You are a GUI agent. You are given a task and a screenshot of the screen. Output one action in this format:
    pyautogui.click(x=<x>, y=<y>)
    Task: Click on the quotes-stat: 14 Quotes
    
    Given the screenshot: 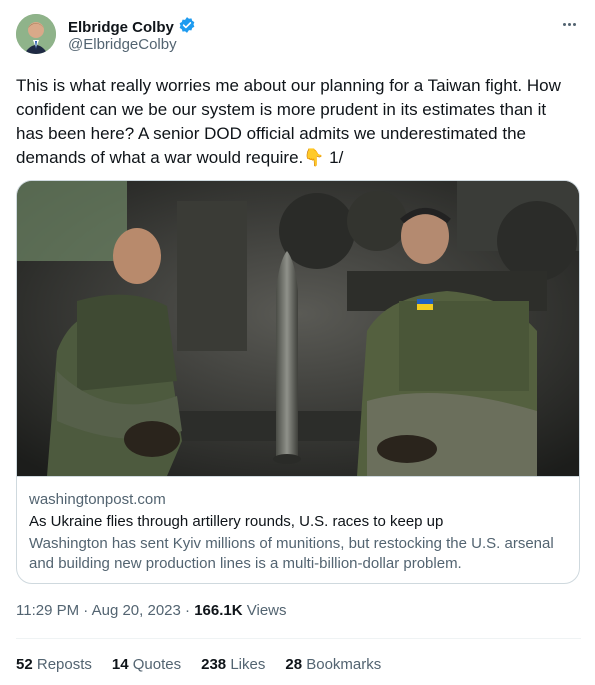 What is the action you would take?
    pyautogui.click(x=146, y=664)
    